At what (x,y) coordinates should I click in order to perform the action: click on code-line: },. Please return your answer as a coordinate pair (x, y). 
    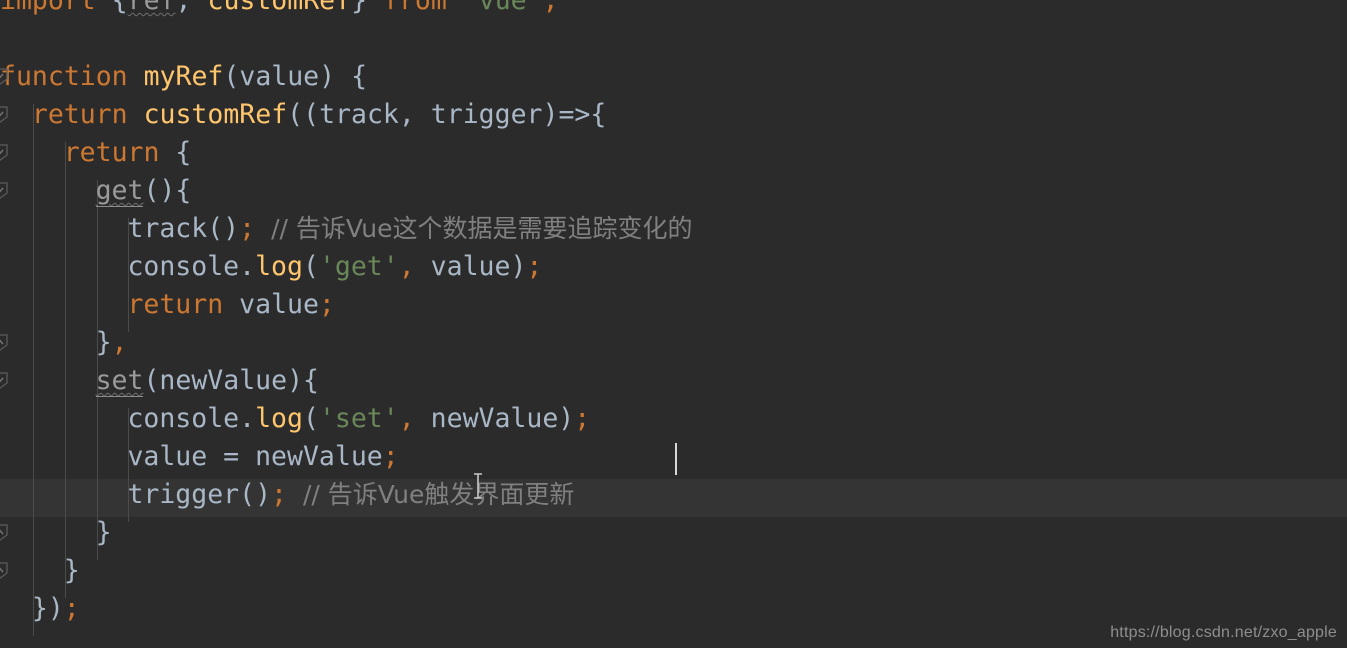
    Looking at the image, I should click on (112, 343).